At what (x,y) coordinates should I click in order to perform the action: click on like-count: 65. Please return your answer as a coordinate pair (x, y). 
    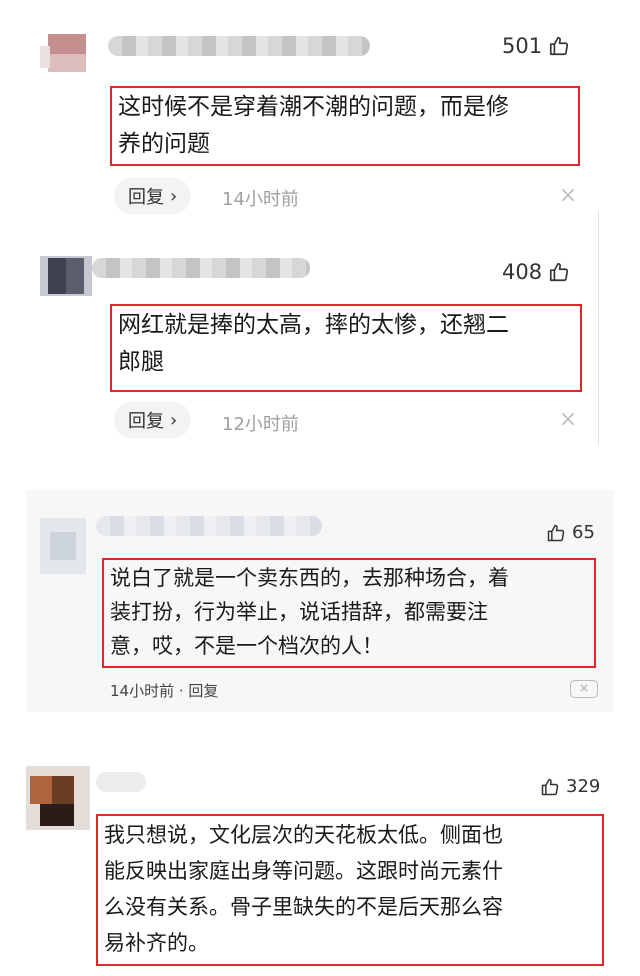
    Looking at the image, I should click on (570, 532).